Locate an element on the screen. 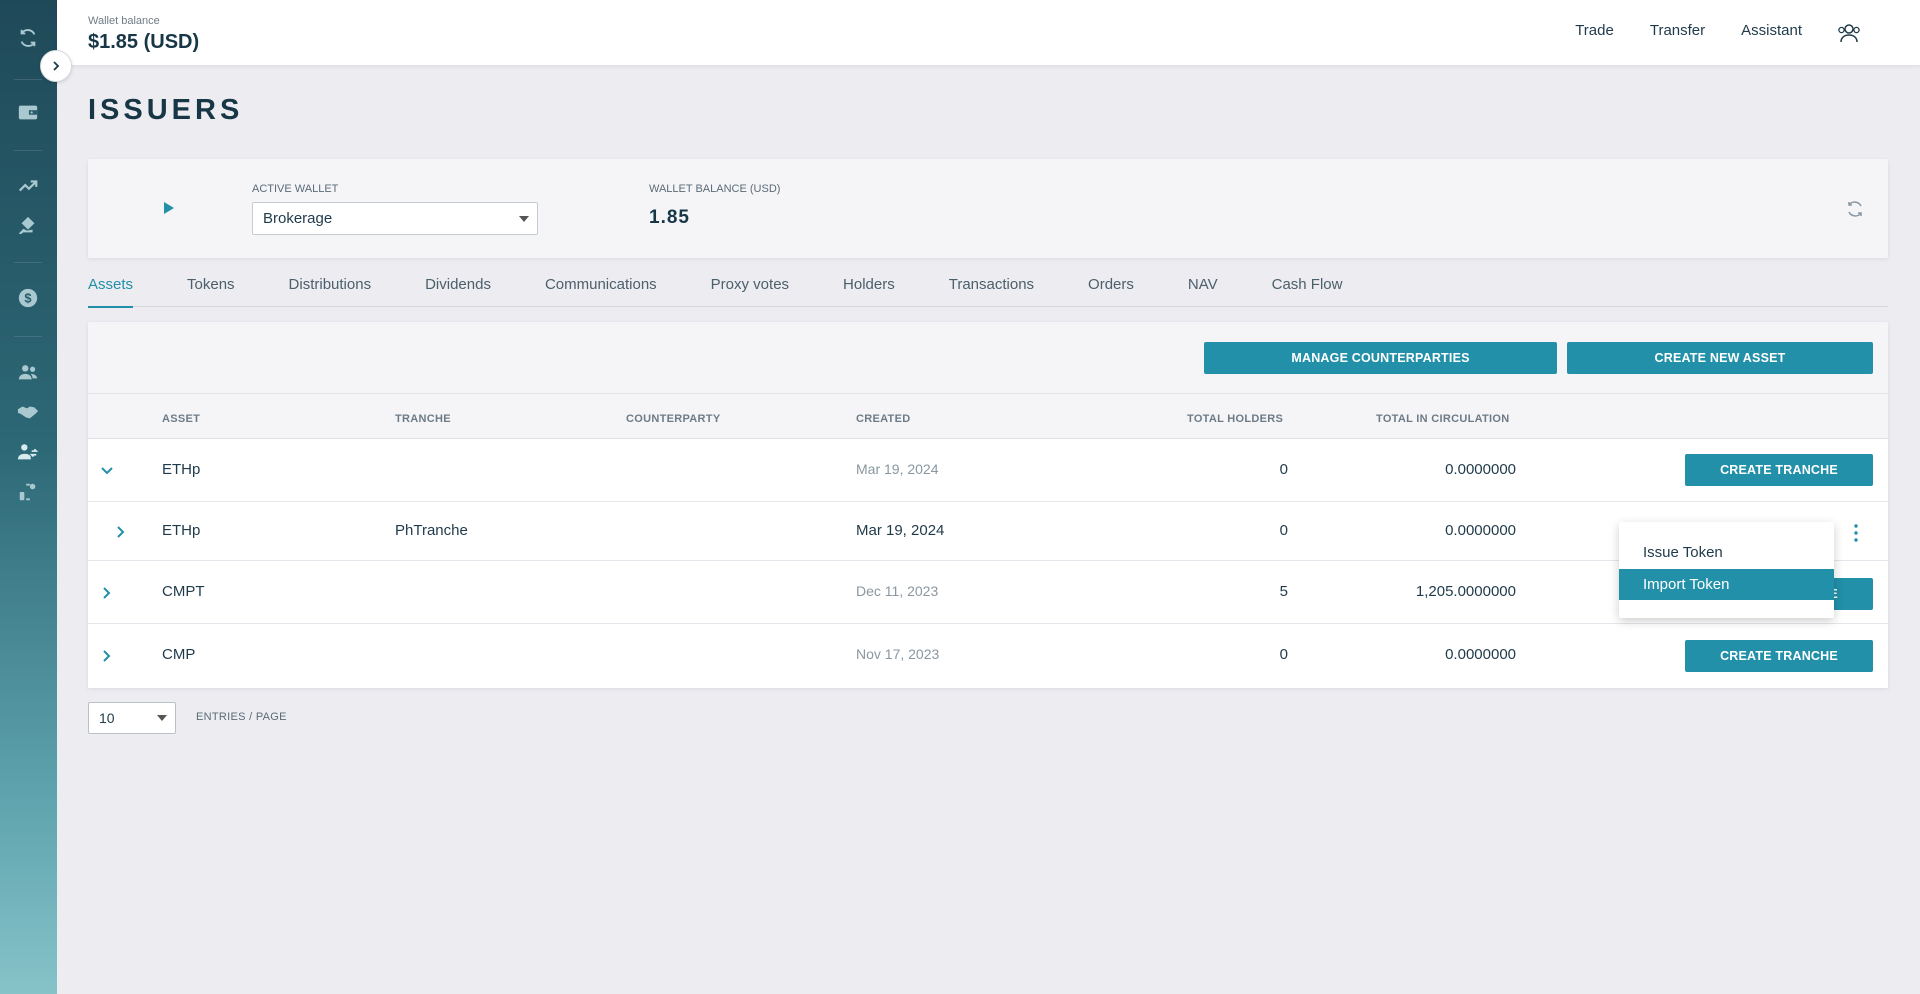  cell-circulation: 1,205.0000000 is located at coordinates (1465, 591).